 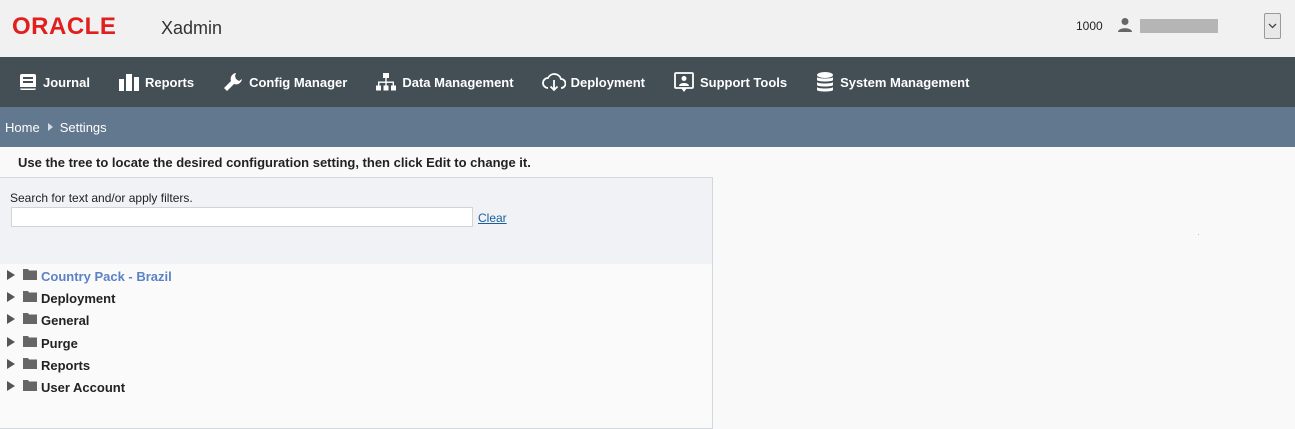 I want to click on nav-reports: Reports, so click(x=156, y=82).